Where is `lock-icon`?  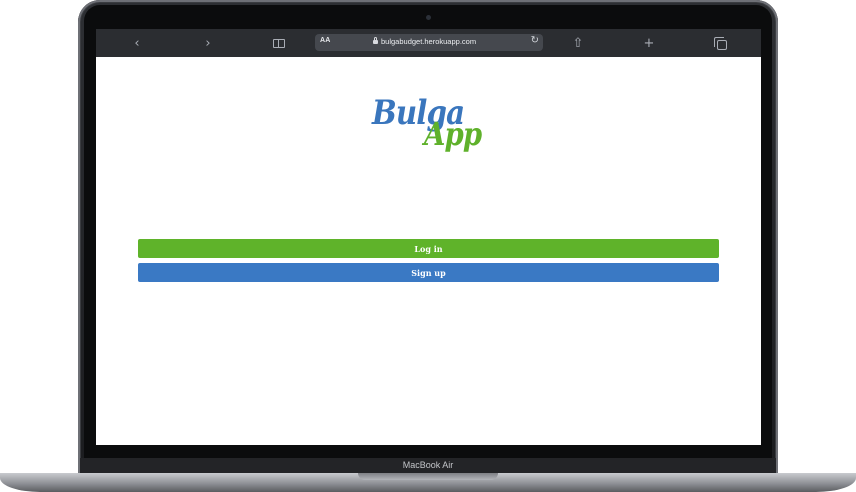 lock-icon is located at coordinates (375, 40).